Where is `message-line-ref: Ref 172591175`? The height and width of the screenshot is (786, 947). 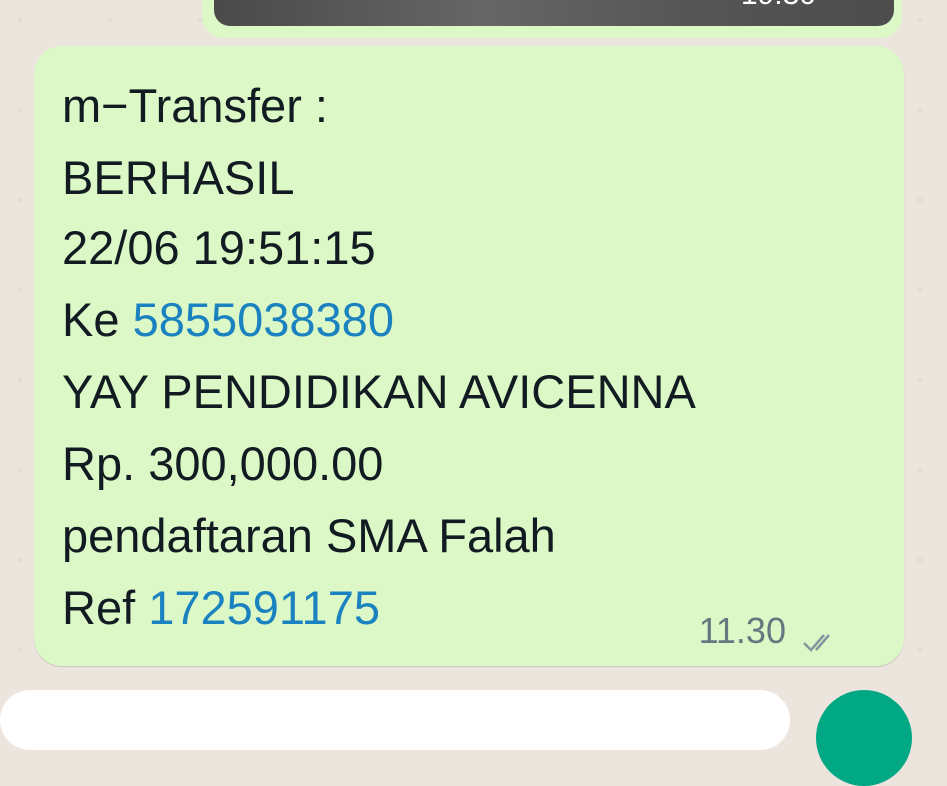 message-line-ref: Ref 172591175 is located at coordinates (221, 607).